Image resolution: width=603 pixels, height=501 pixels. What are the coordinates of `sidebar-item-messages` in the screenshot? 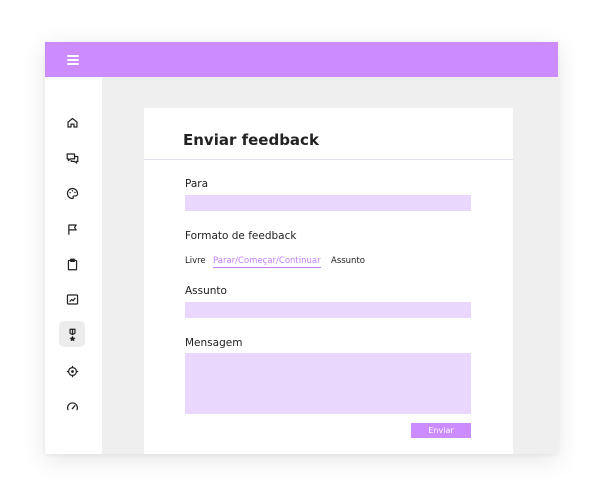 It's located at (72, 158).